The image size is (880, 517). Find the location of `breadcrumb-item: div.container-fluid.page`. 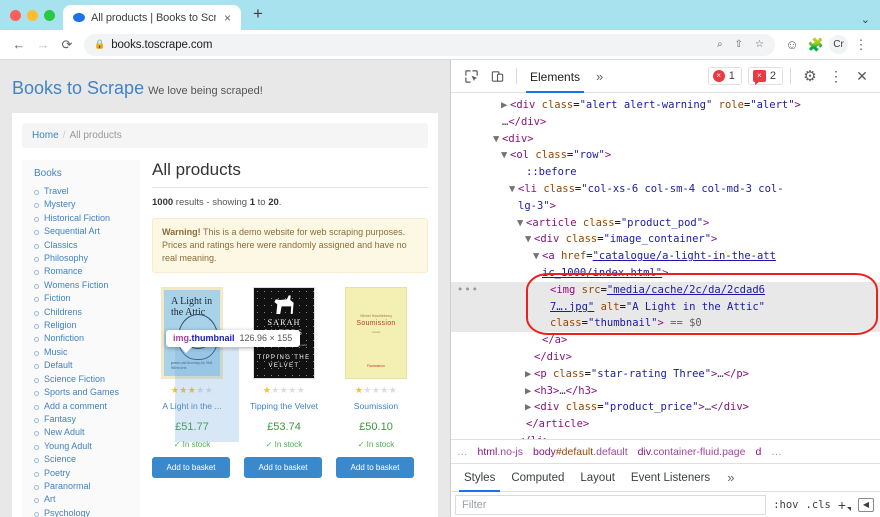

breadcrumb-item: div.container-fluid.page is located at coordinates (692, 452).